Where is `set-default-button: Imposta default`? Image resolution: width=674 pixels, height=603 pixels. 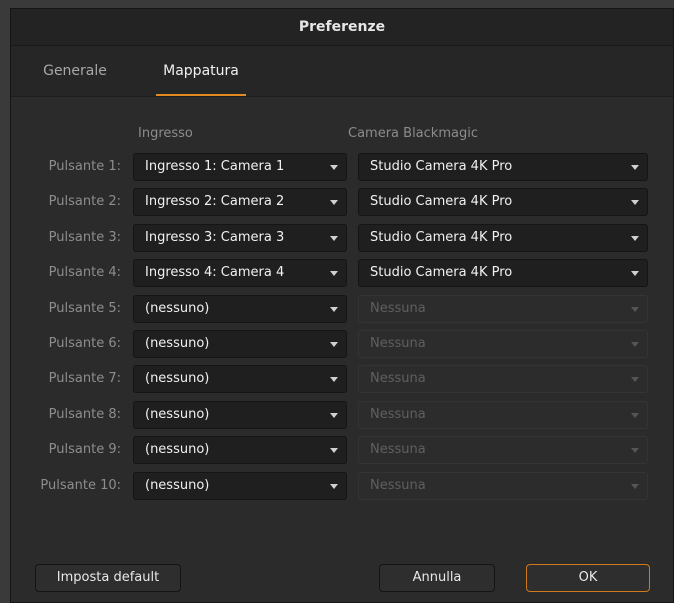 set-default-button: Imposta default is located at coordinates (108, 578).